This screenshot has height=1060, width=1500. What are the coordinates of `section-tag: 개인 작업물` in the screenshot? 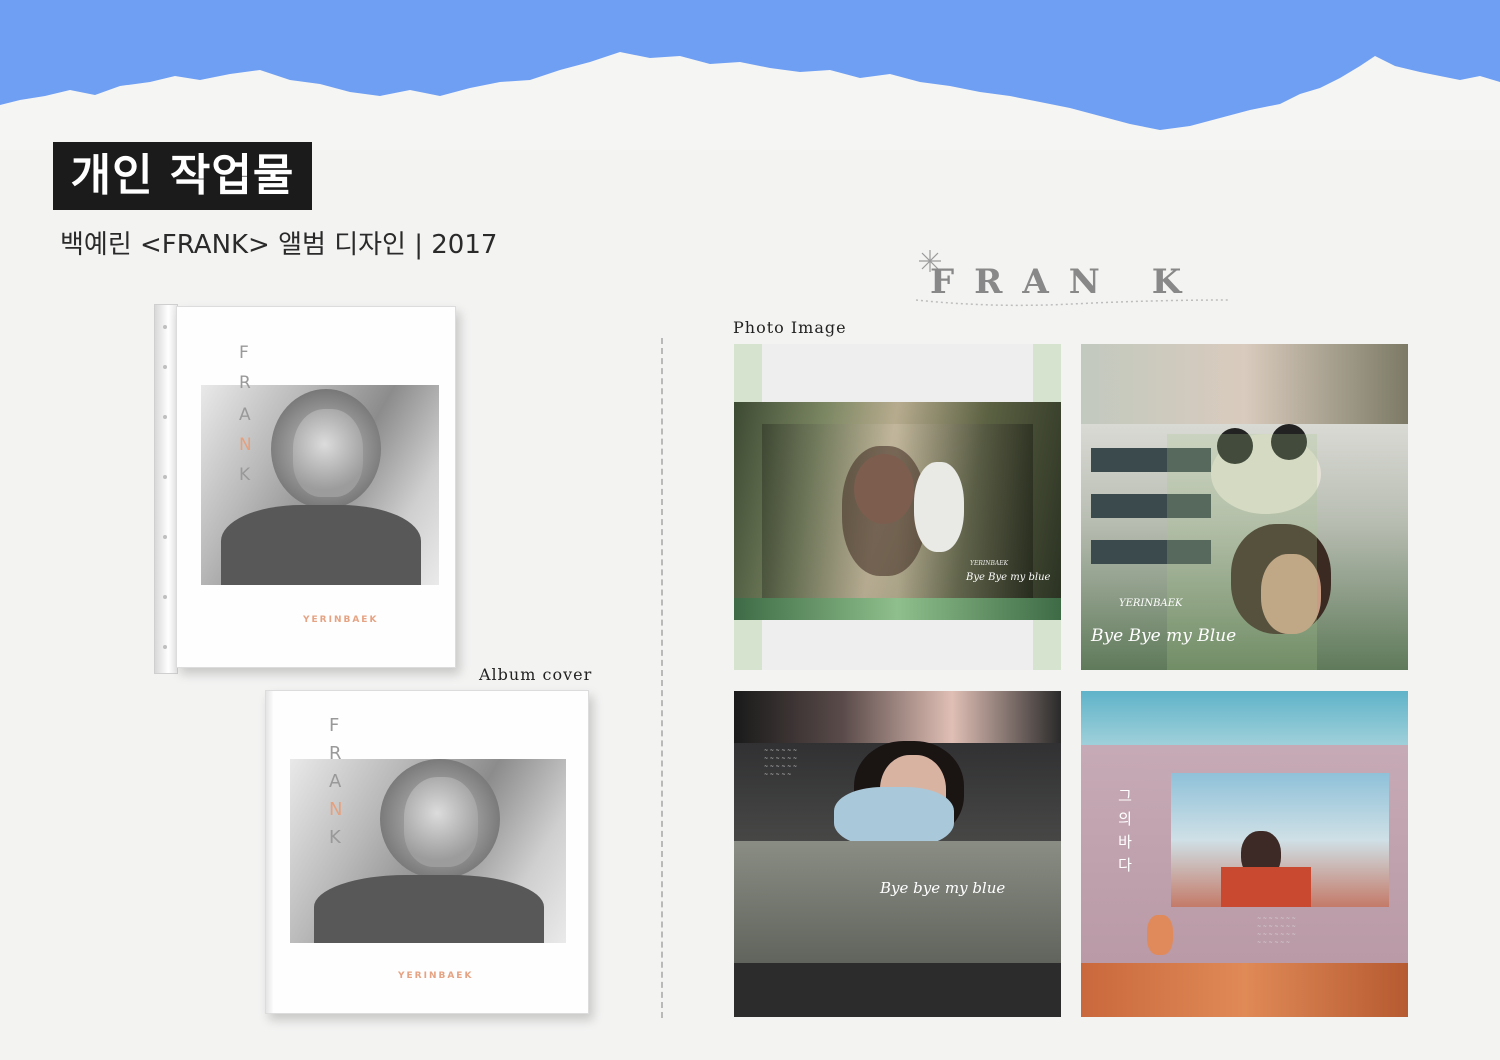 It's located at (182, 176).